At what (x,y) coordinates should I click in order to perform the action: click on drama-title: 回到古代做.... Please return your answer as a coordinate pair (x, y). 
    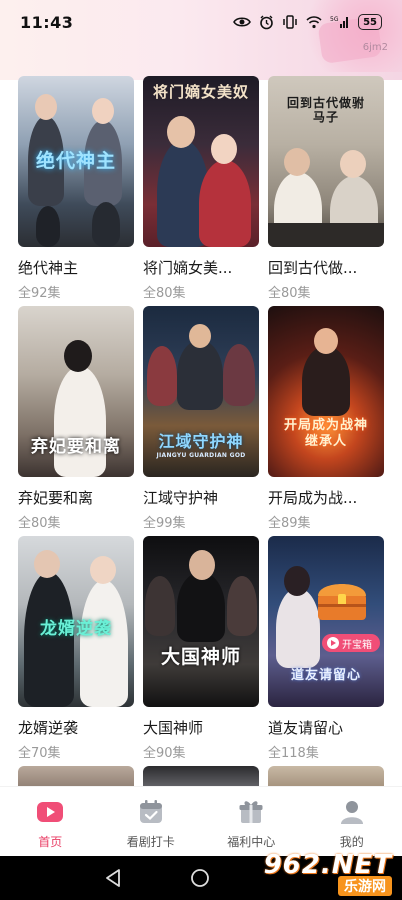
    Looking at the image, I should click on (326, 267).